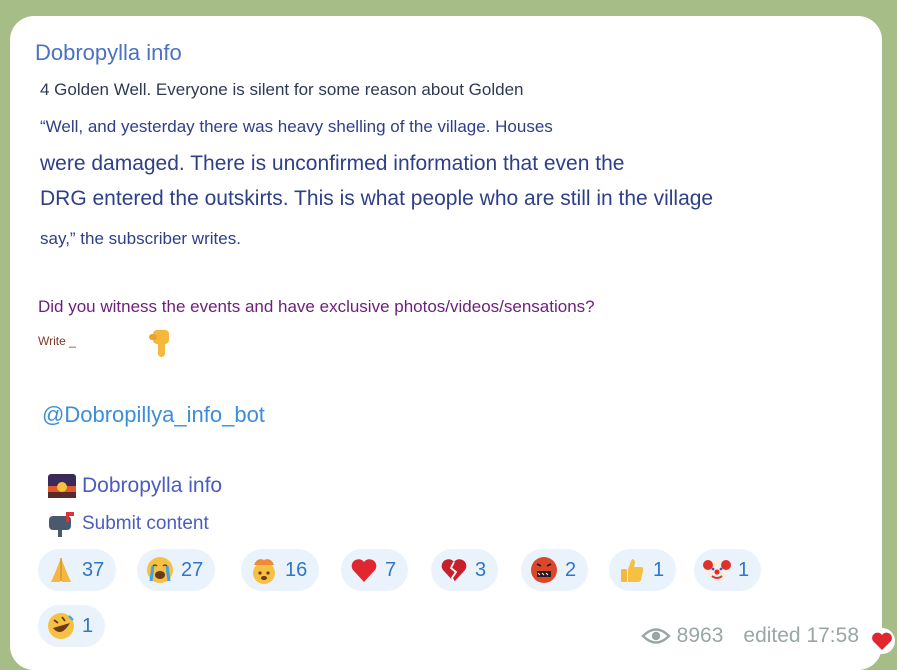  I want to click on reaction-praying-hands: 37, so click(77, 570).